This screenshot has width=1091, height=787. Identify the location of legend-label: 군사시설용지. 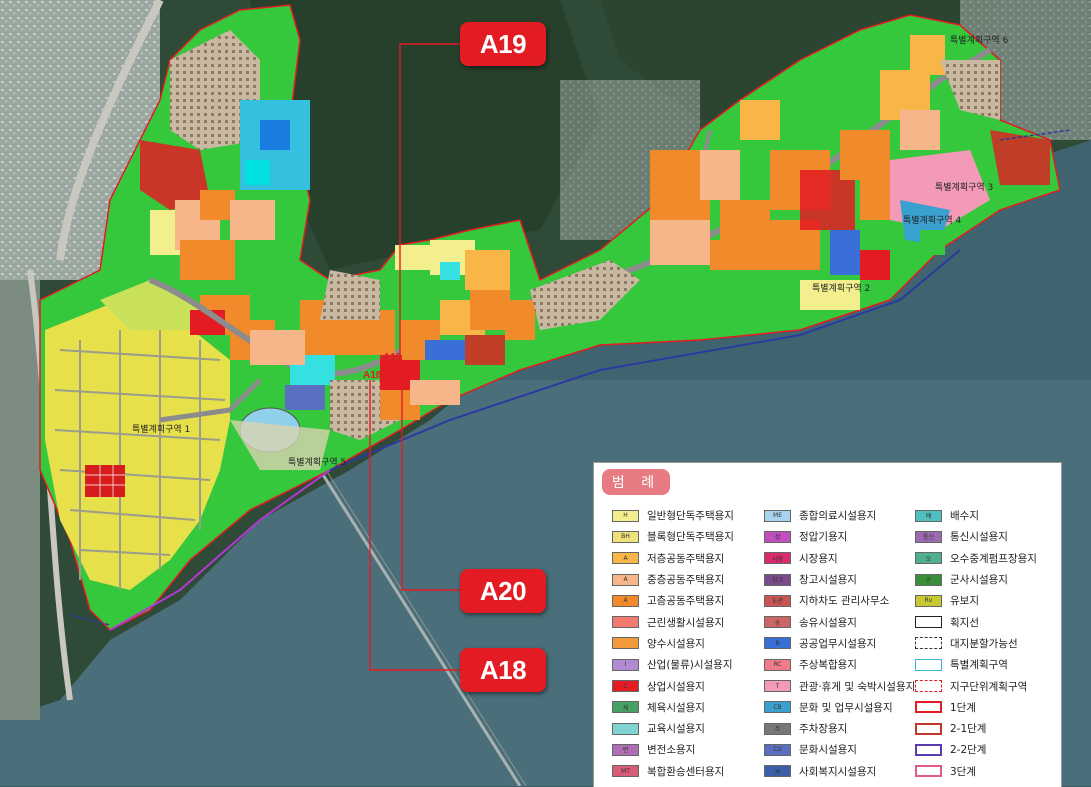
(979, 580).